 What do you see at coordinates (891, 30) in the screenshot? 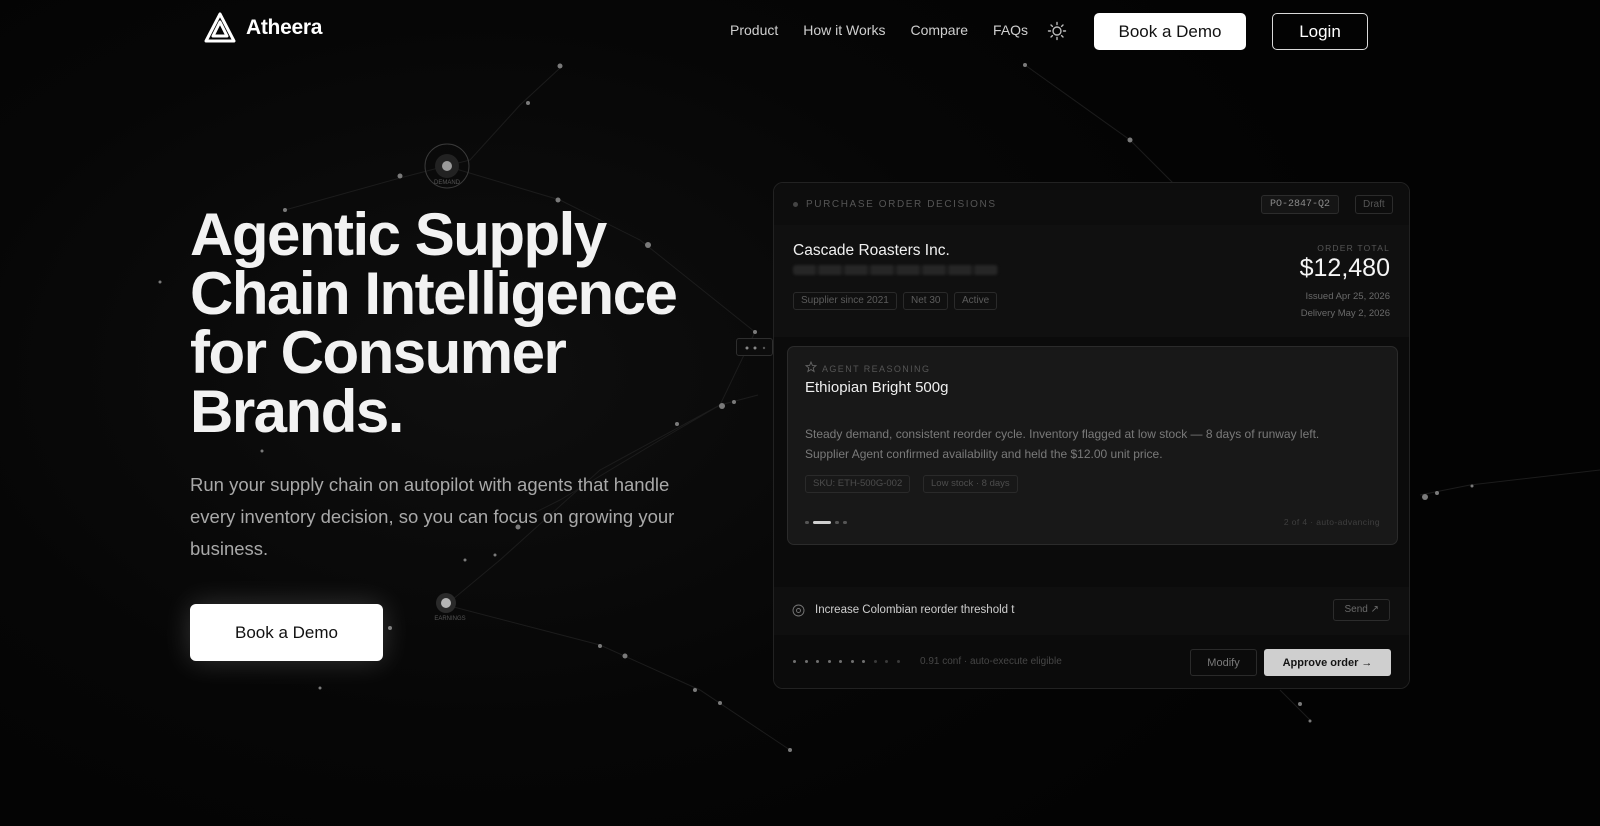
I see `nav-links: Product How it Works Compare FAQs` at bounding box center [891, 30].